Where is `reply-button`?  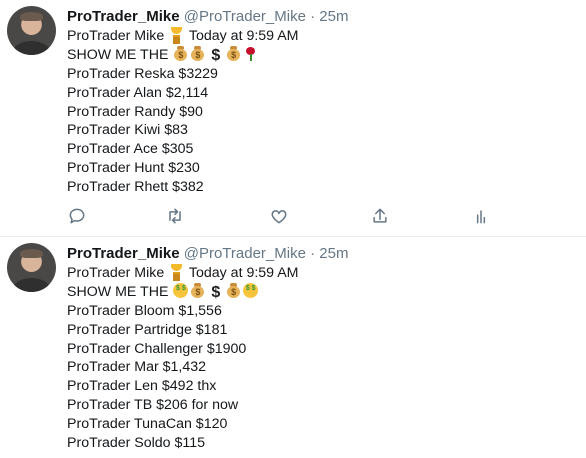 reply-button is located at coordinates (79, 218).